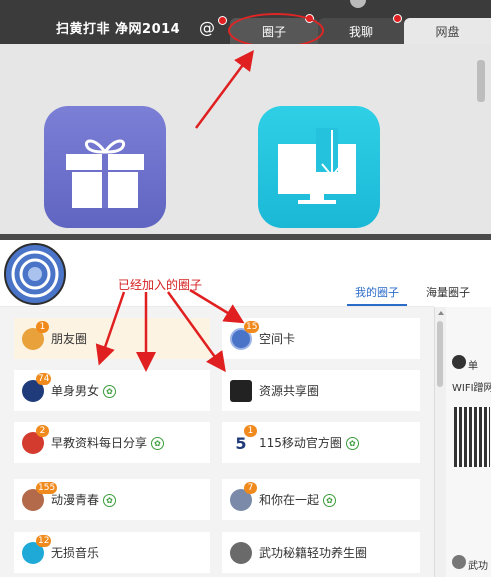  I want to click on circle-name: 武功秘籍轻功养生圈, so click(313, 553).